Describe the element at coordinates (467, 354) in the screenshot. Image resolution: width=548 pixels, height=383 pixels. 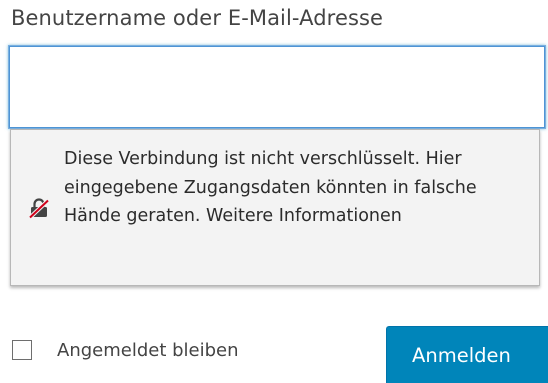
I see `login-button: Anmelden` at that location.